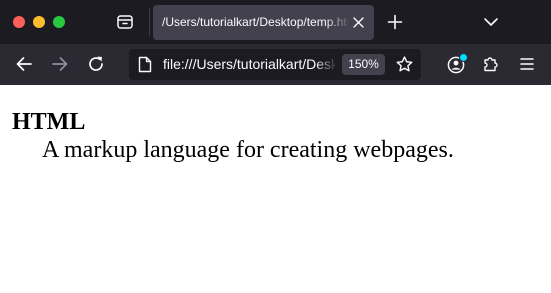  What do you see at coordinates (358, 22) in the screenshot?
I see `close-icon` at bounding box center [358, 22].